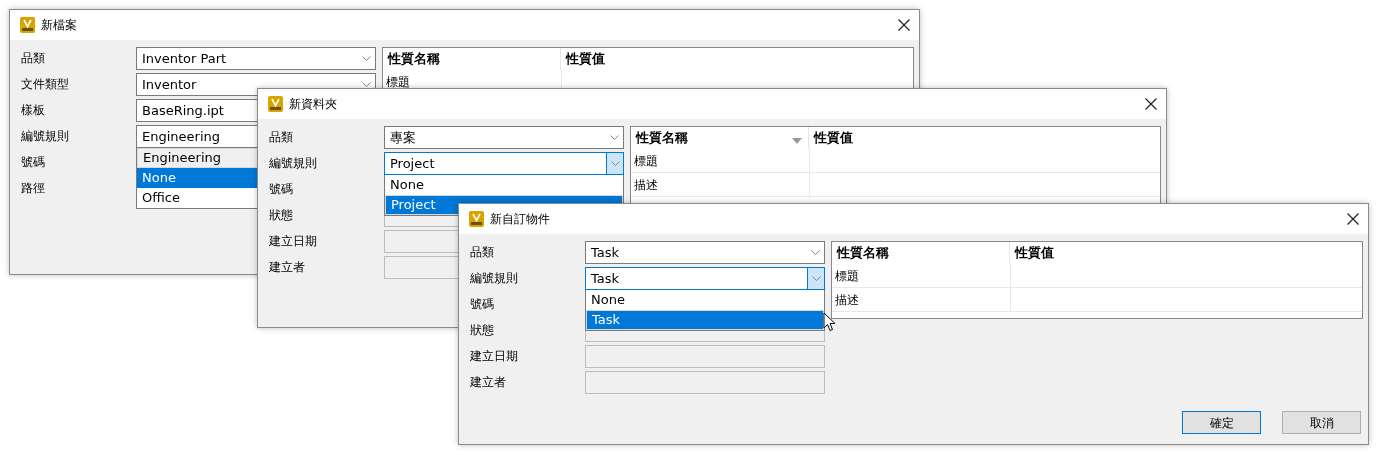  Describe the element at coordinates (33, 110) in the screenshot. I see `field-label: 樣板` at that location.